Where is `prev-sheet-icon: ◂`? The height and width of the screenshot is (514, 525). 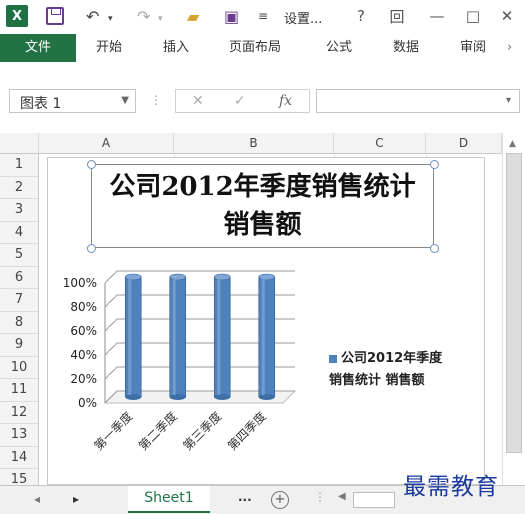
prev-sheet-icon: ◂ is located at coordinates (37, 499).